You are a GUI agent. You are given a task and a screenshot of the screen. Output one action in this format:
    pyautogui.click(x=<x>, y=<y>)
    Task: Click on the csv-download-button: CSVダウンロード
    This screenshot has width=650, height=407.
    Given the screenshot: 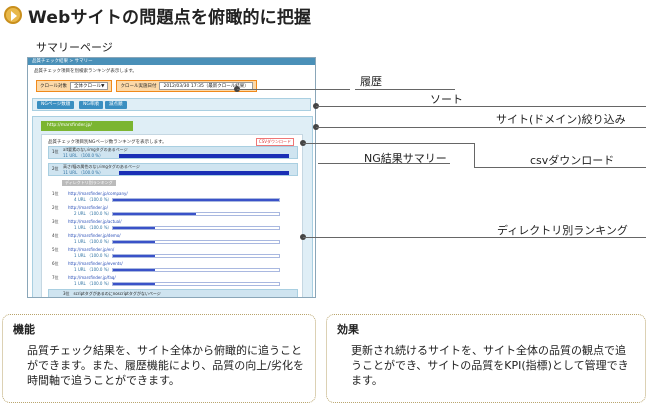 What is the action you would take?
    pyautogui.click(x=274, y=142)
    